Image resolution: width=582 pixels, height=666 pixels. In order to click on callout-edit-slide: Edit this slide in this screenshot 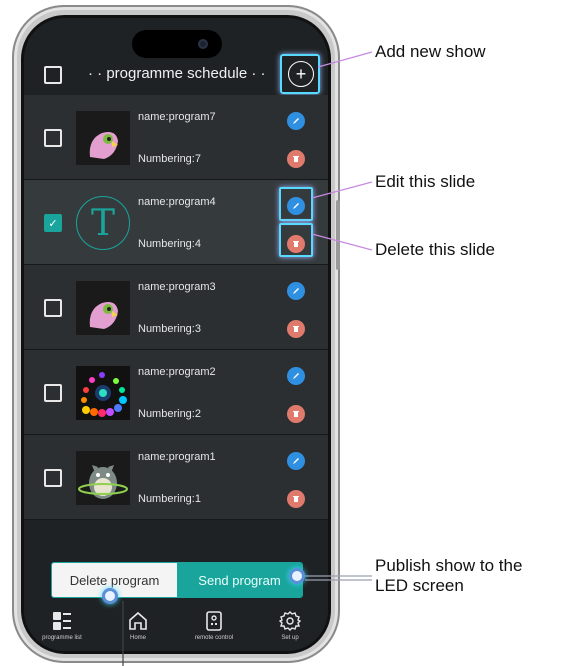, I will do `click(425, 181)`.